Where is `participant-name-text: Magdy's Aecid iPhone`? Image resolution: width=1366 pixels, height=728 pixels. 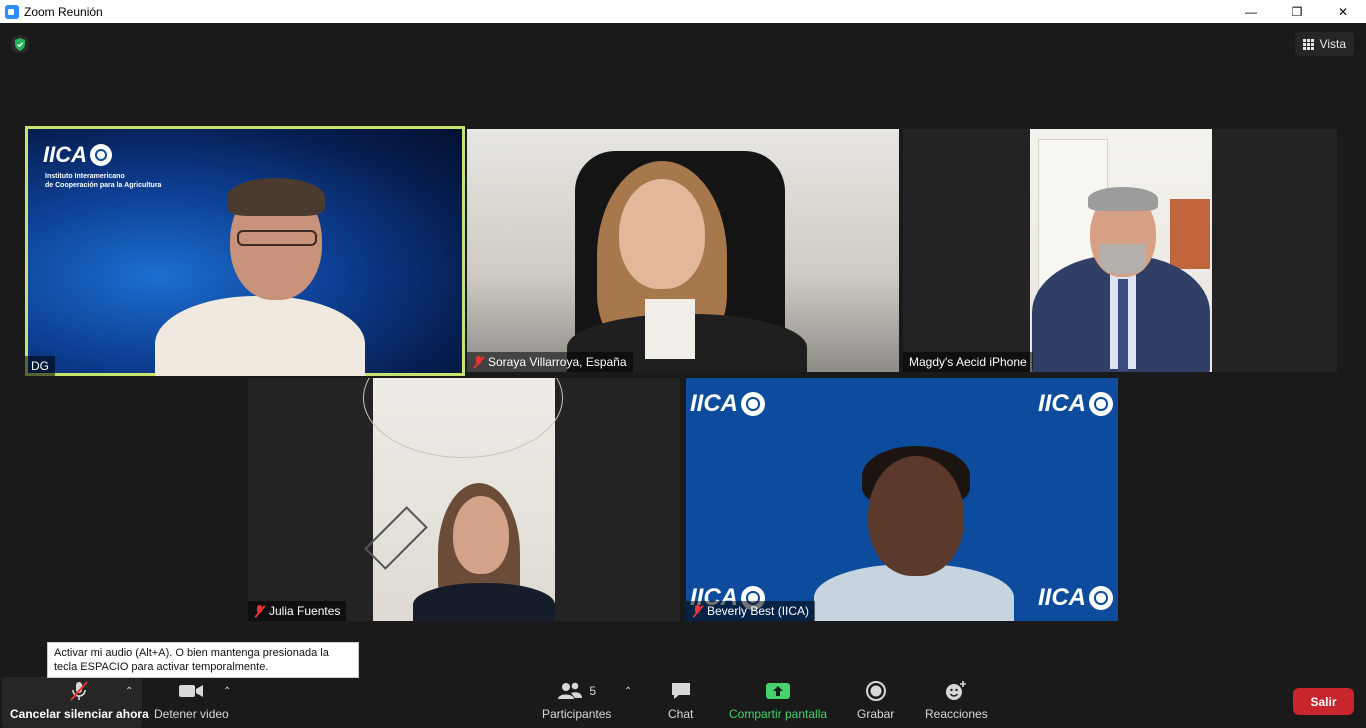 participant-name-text: Magdy's Aecid iPhone is located at coordinates (968, 362).